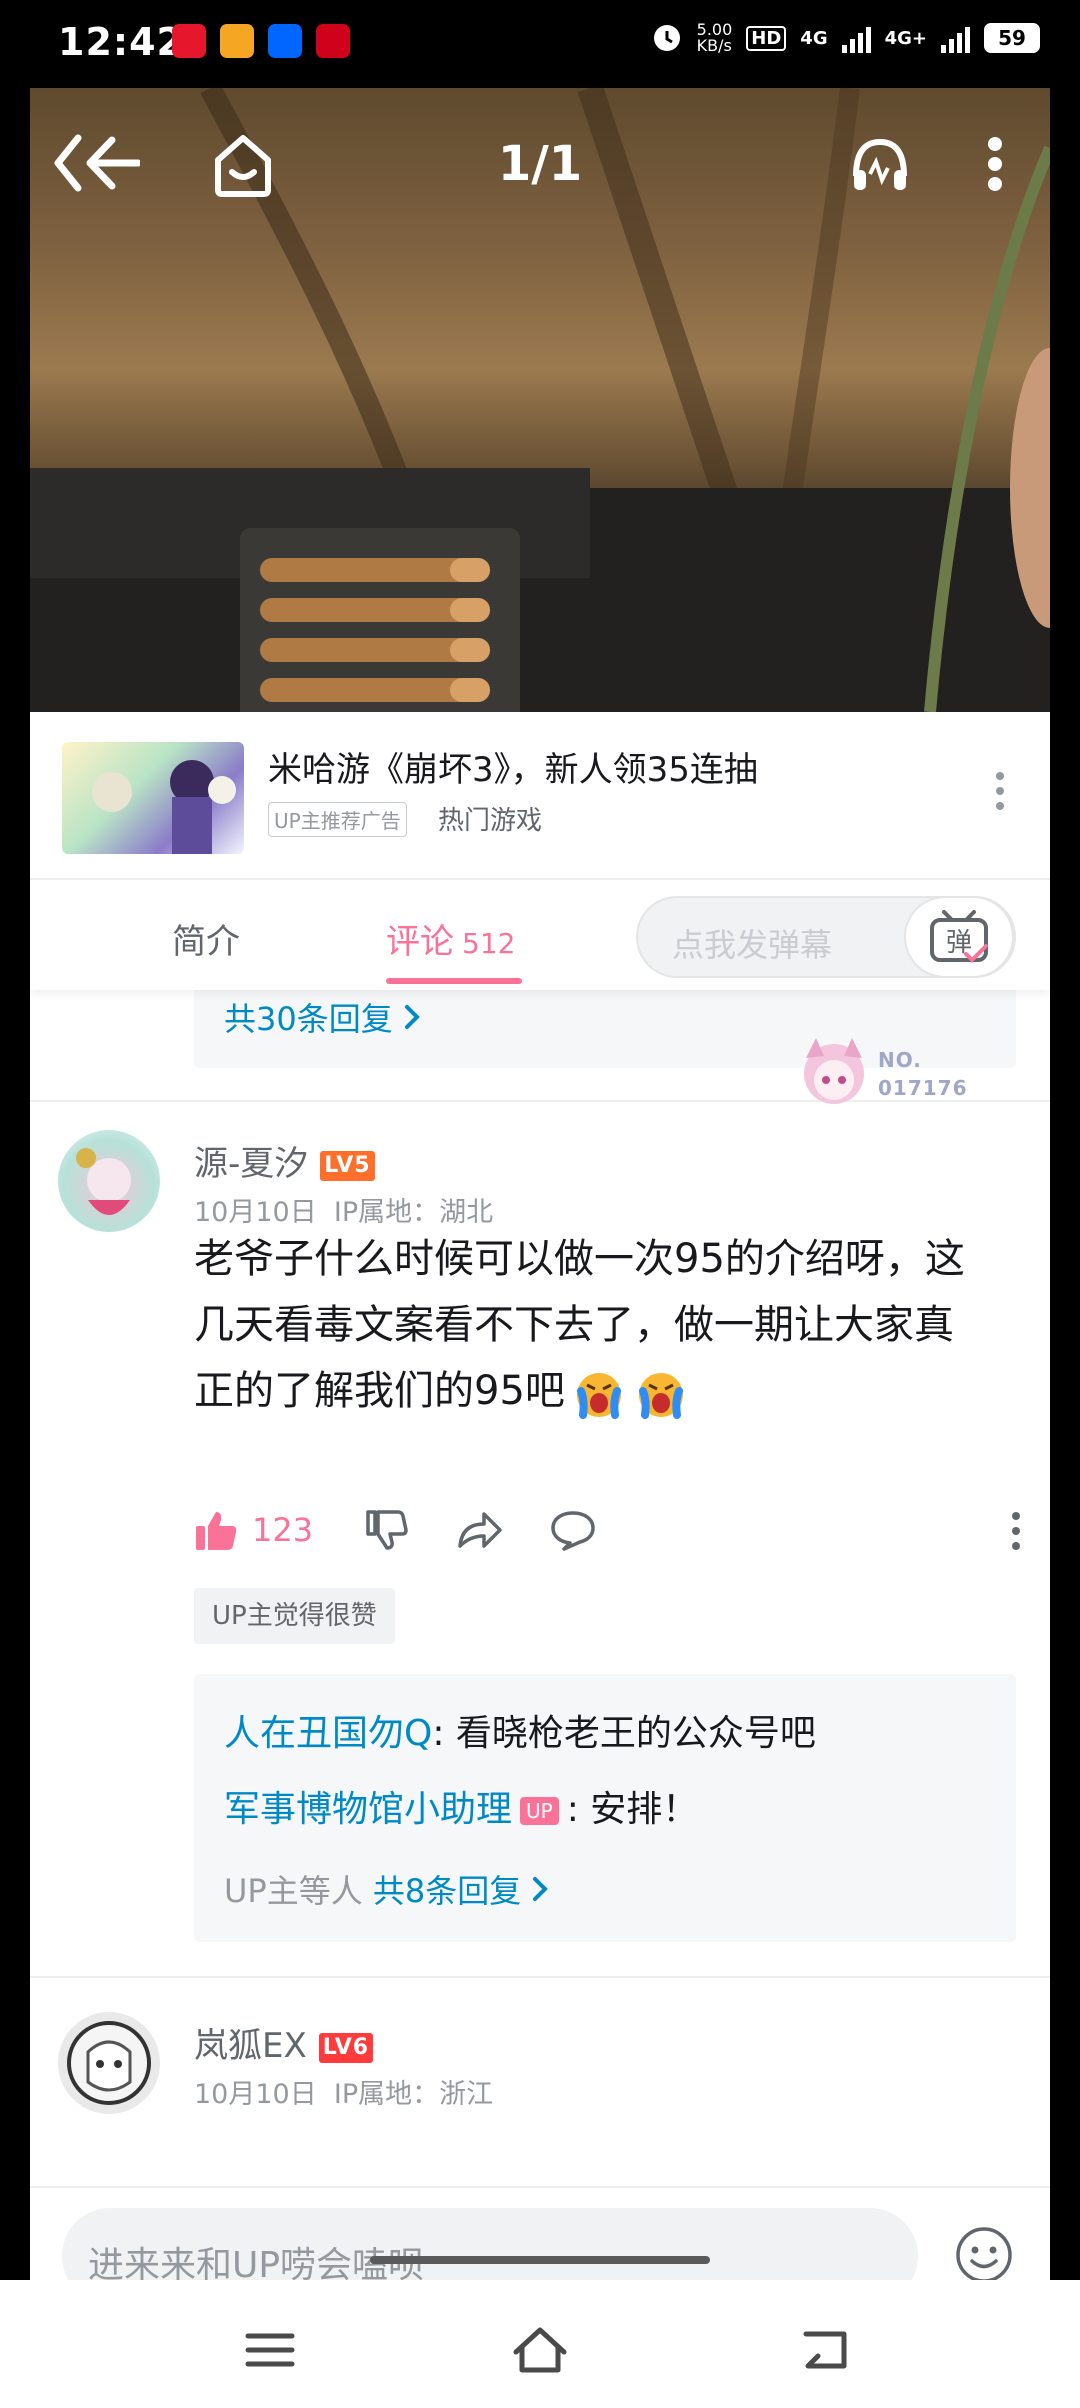  What do you see at coordinates (237, 41) in the screenshot?
I see `mail-icon` at bounding box center [237, 41].